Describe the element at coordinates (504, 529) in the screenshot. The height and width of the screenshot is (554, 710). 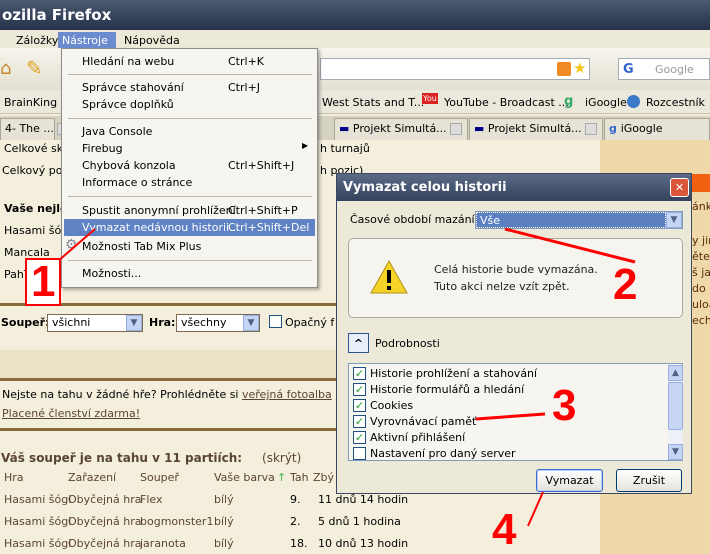
I see `annotation-4: 4` at that location.